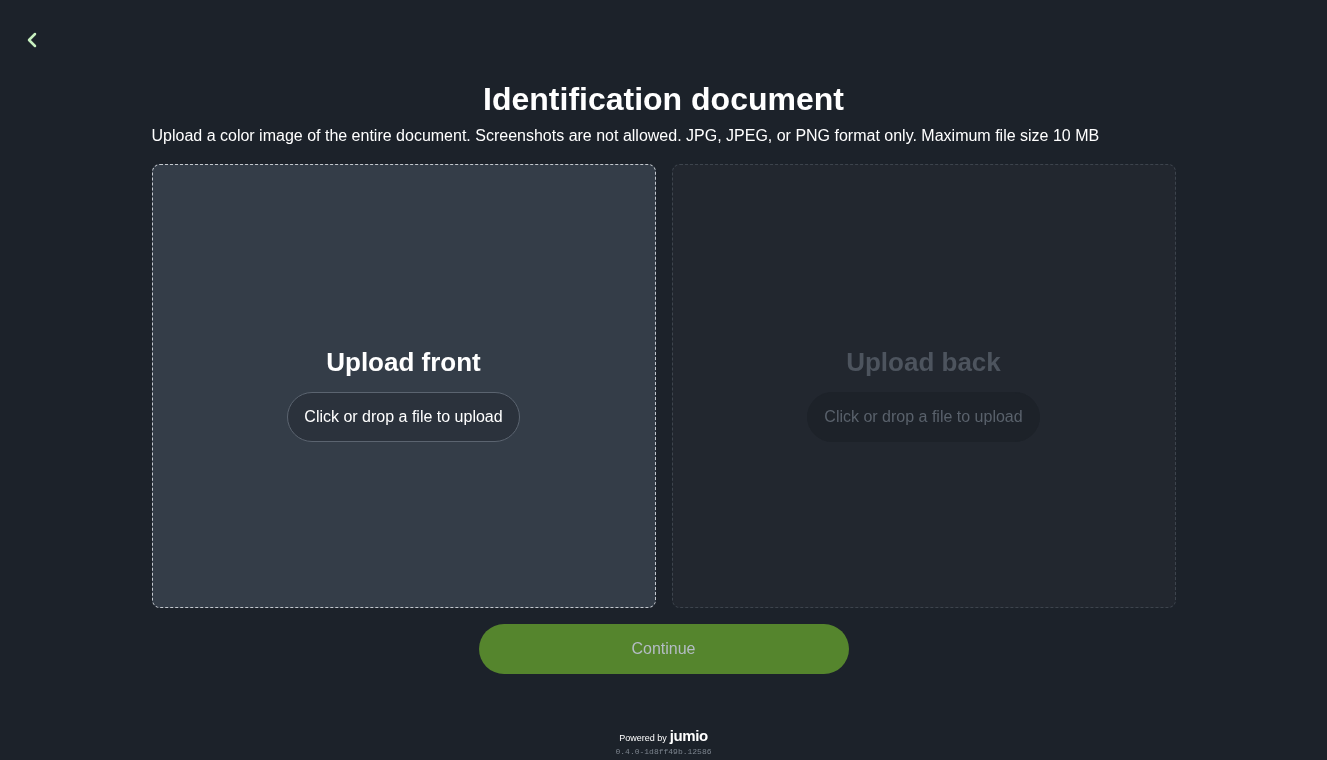  Describe the element at coordinates (403, 362) in the screenshot. I see `upload-title: Upload front` at that location.